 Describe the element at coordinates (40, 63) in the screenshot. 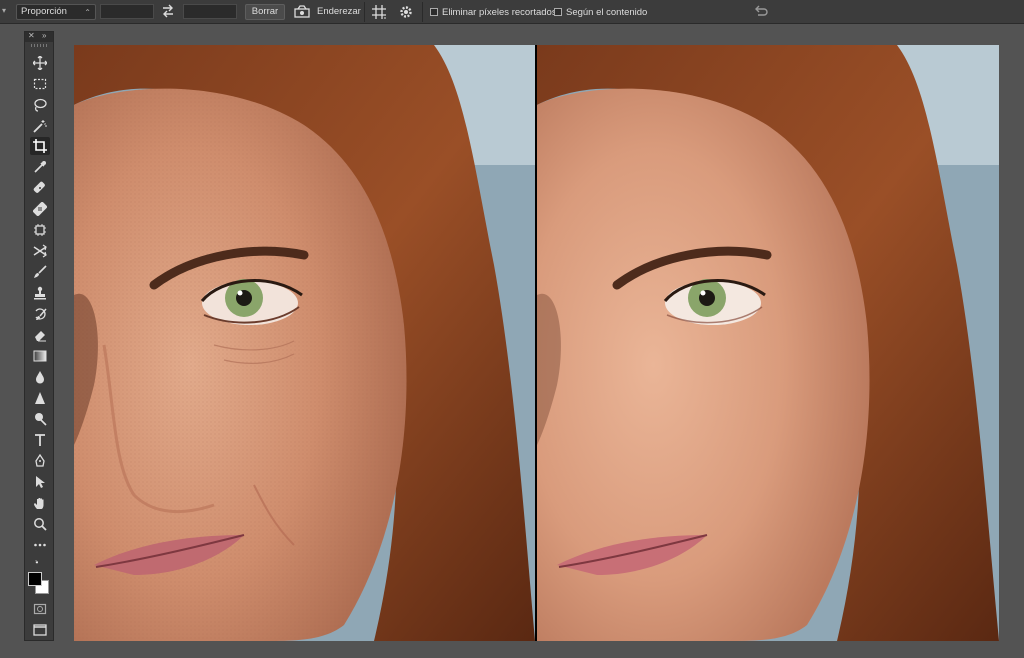

I see `move-tool-icon` at that location.